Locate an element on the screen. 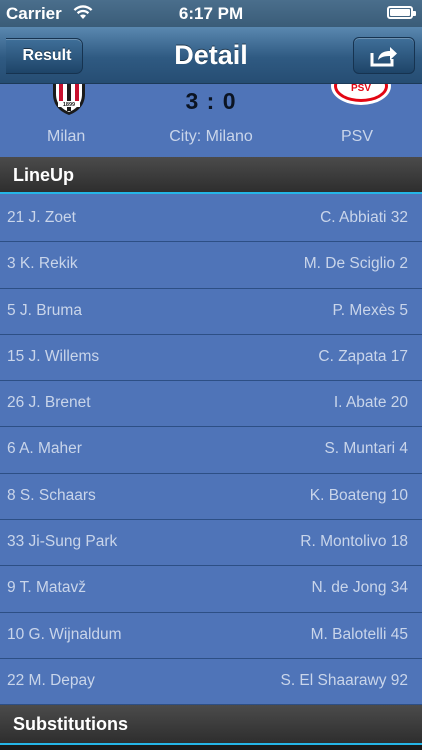 The width and height of the screenshot is (422, 750). home-player: 3 K. Rekik is located at coordinates (42, 264).